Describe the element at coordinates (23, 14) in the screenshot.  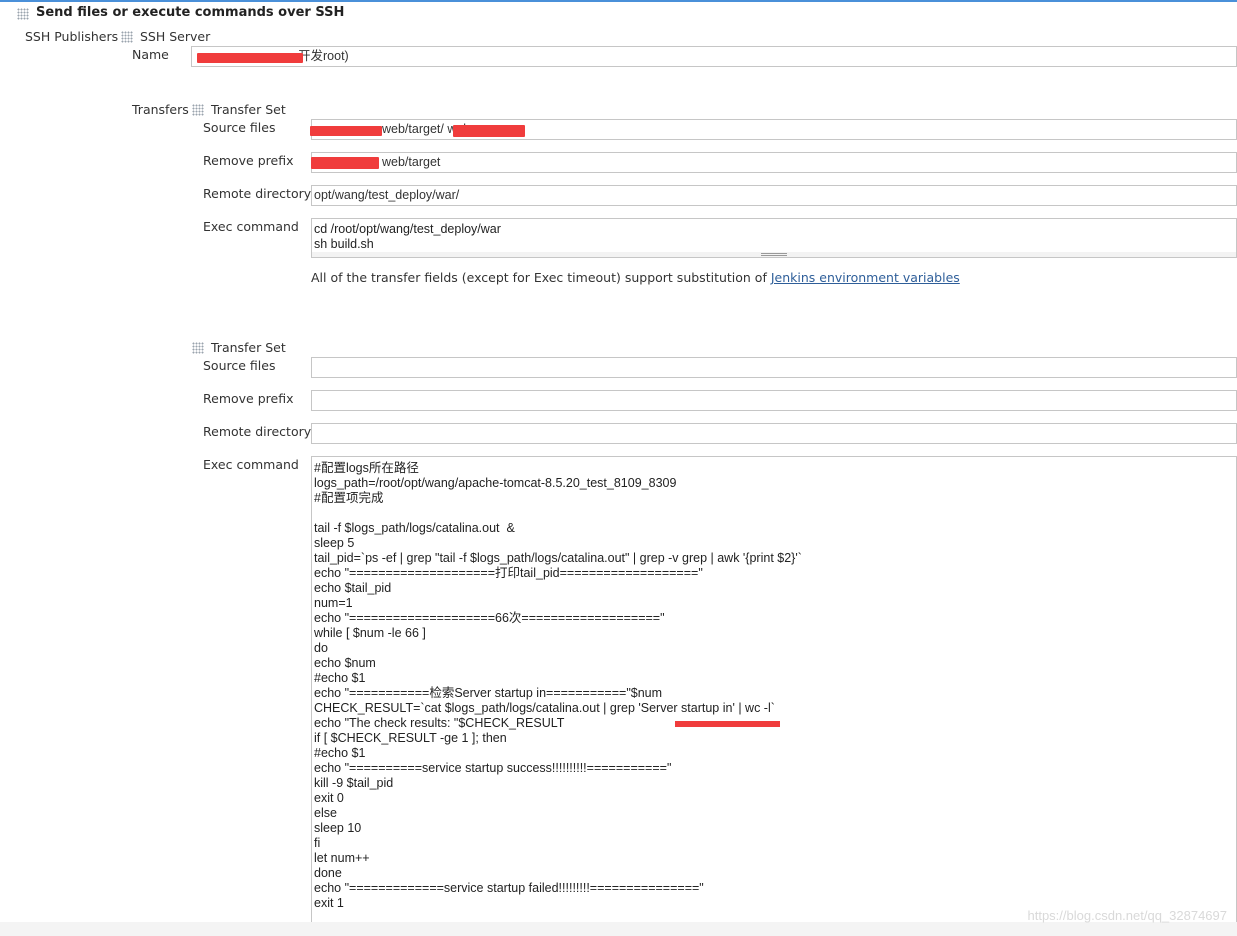
I see `drag-handle-icon` at that location.